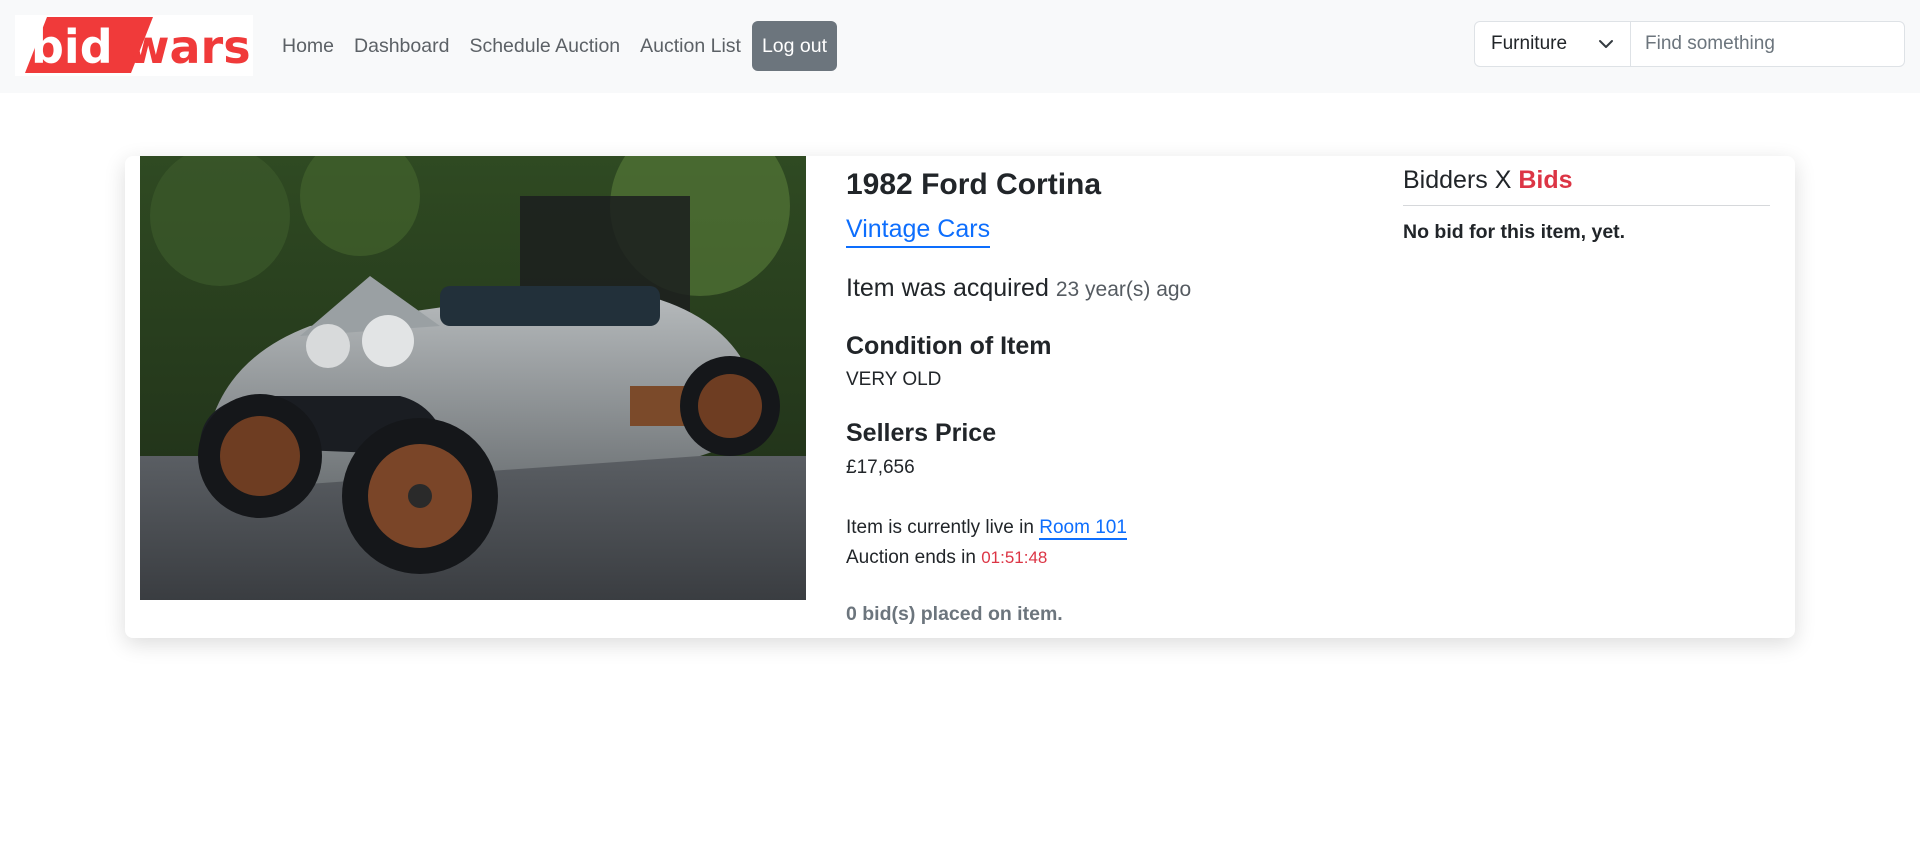 The image size is (1920, 862). I want to click on search-input, so click(1767, 44).